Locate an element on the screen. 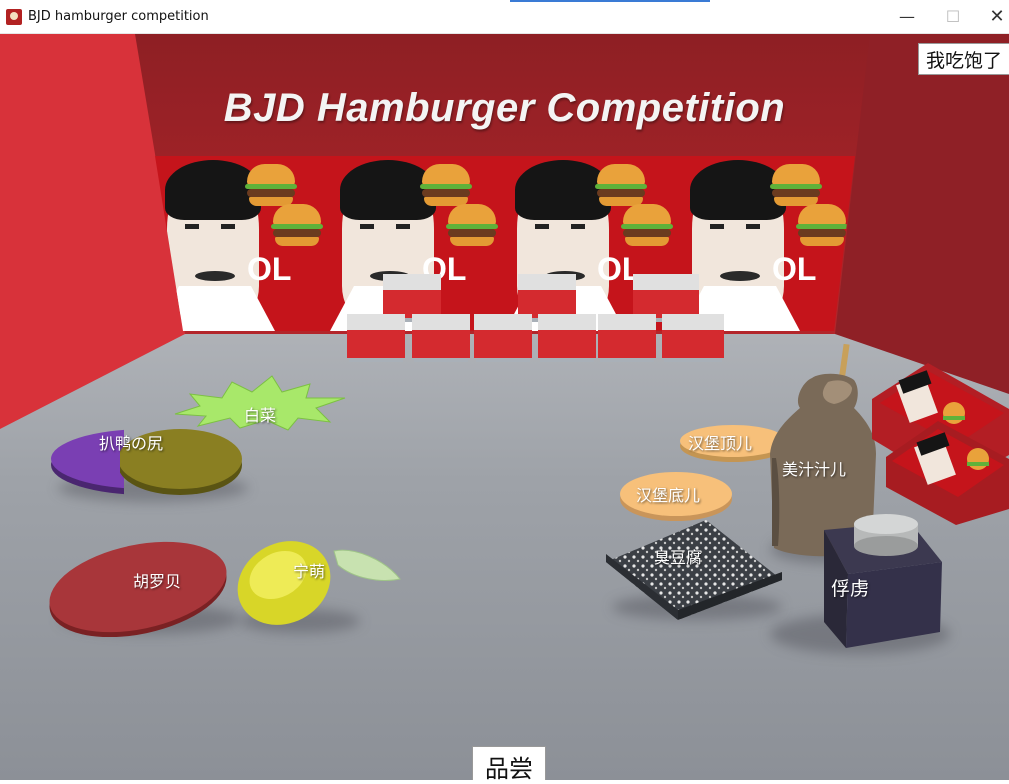 This screenshot has width=1009, height=784. ingredient-label: 汉堡底儿 is located at coordinates (668, 495).